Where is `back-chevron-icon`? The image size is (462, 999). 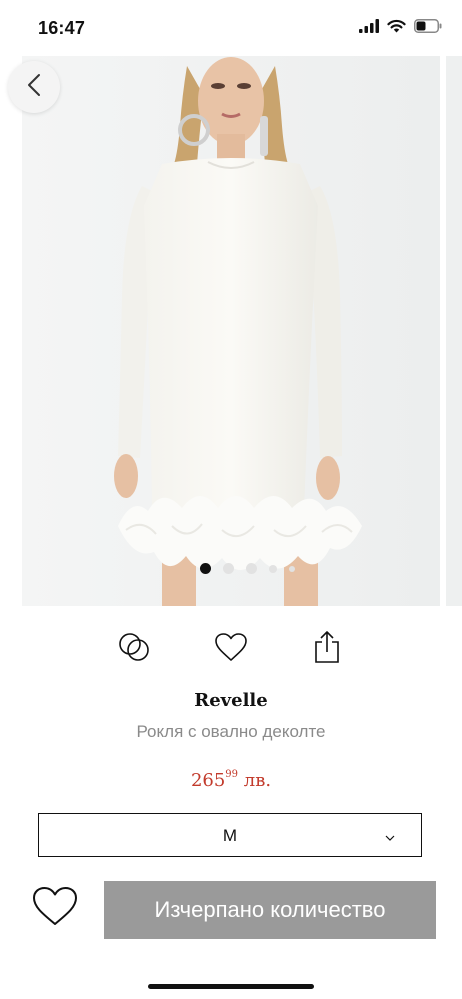 back-chevron-icon is located at coordinates (34, 87).